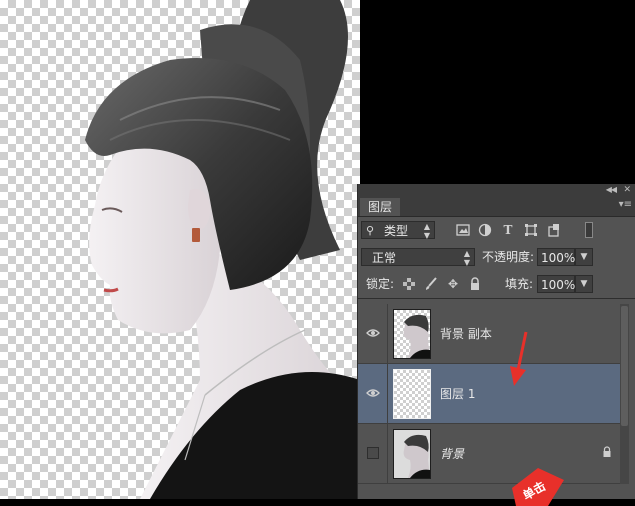  Describe the element at coordinates (627, 190) in the screenshot. I see `close-icon: ✕` at that location.